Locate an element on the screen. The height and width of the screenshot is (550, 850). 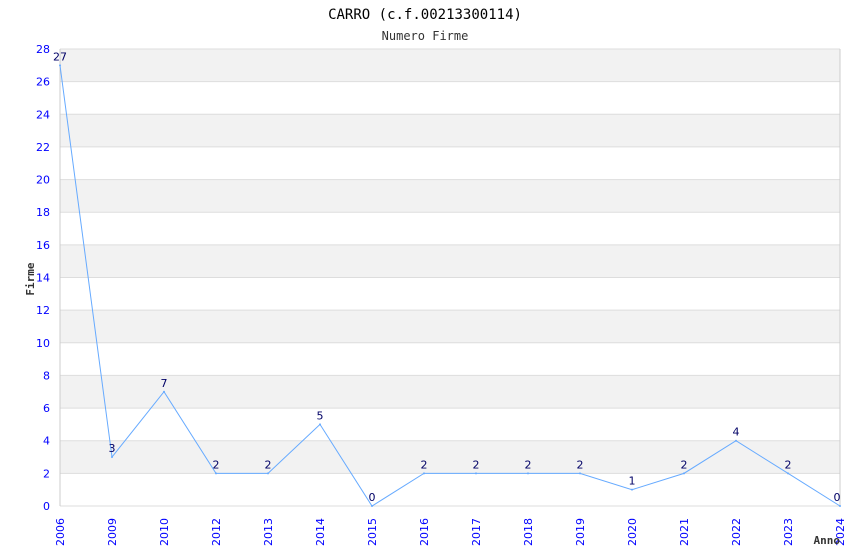
x-tick-label: 2013 is located at coordinates (268, 532).